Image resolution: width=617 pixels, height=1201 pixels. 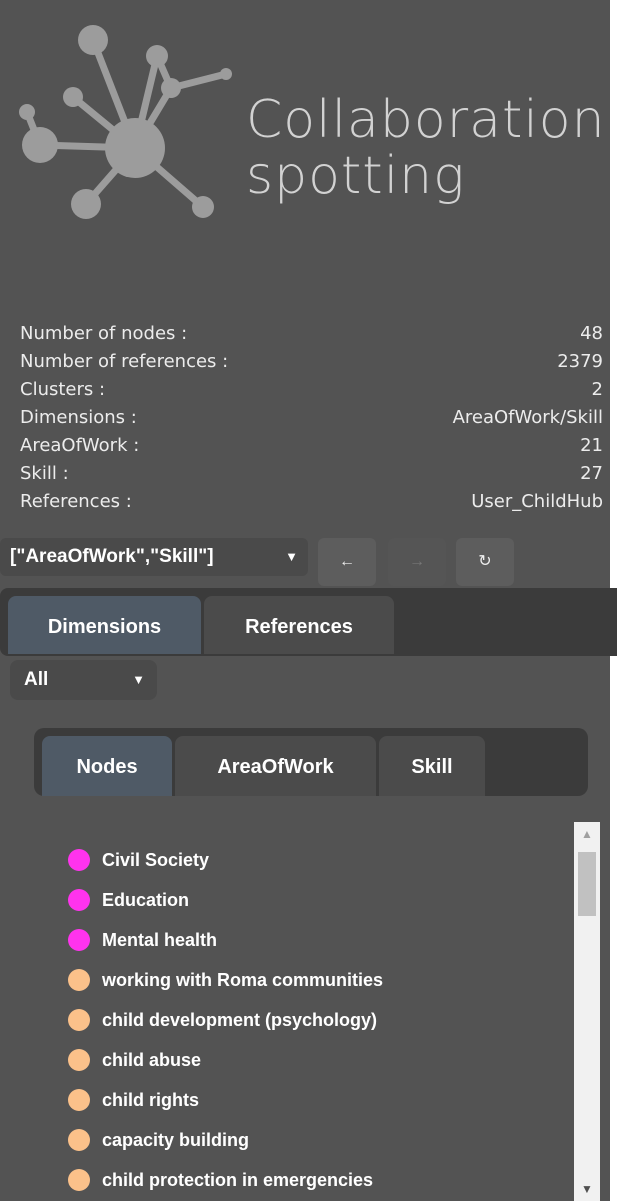 What do you see at coordinates (112, 556) in the screenshot?
I see `dimension-select-value: ["AreaOfWork","Skill"]` at bounding box center [112, 556].